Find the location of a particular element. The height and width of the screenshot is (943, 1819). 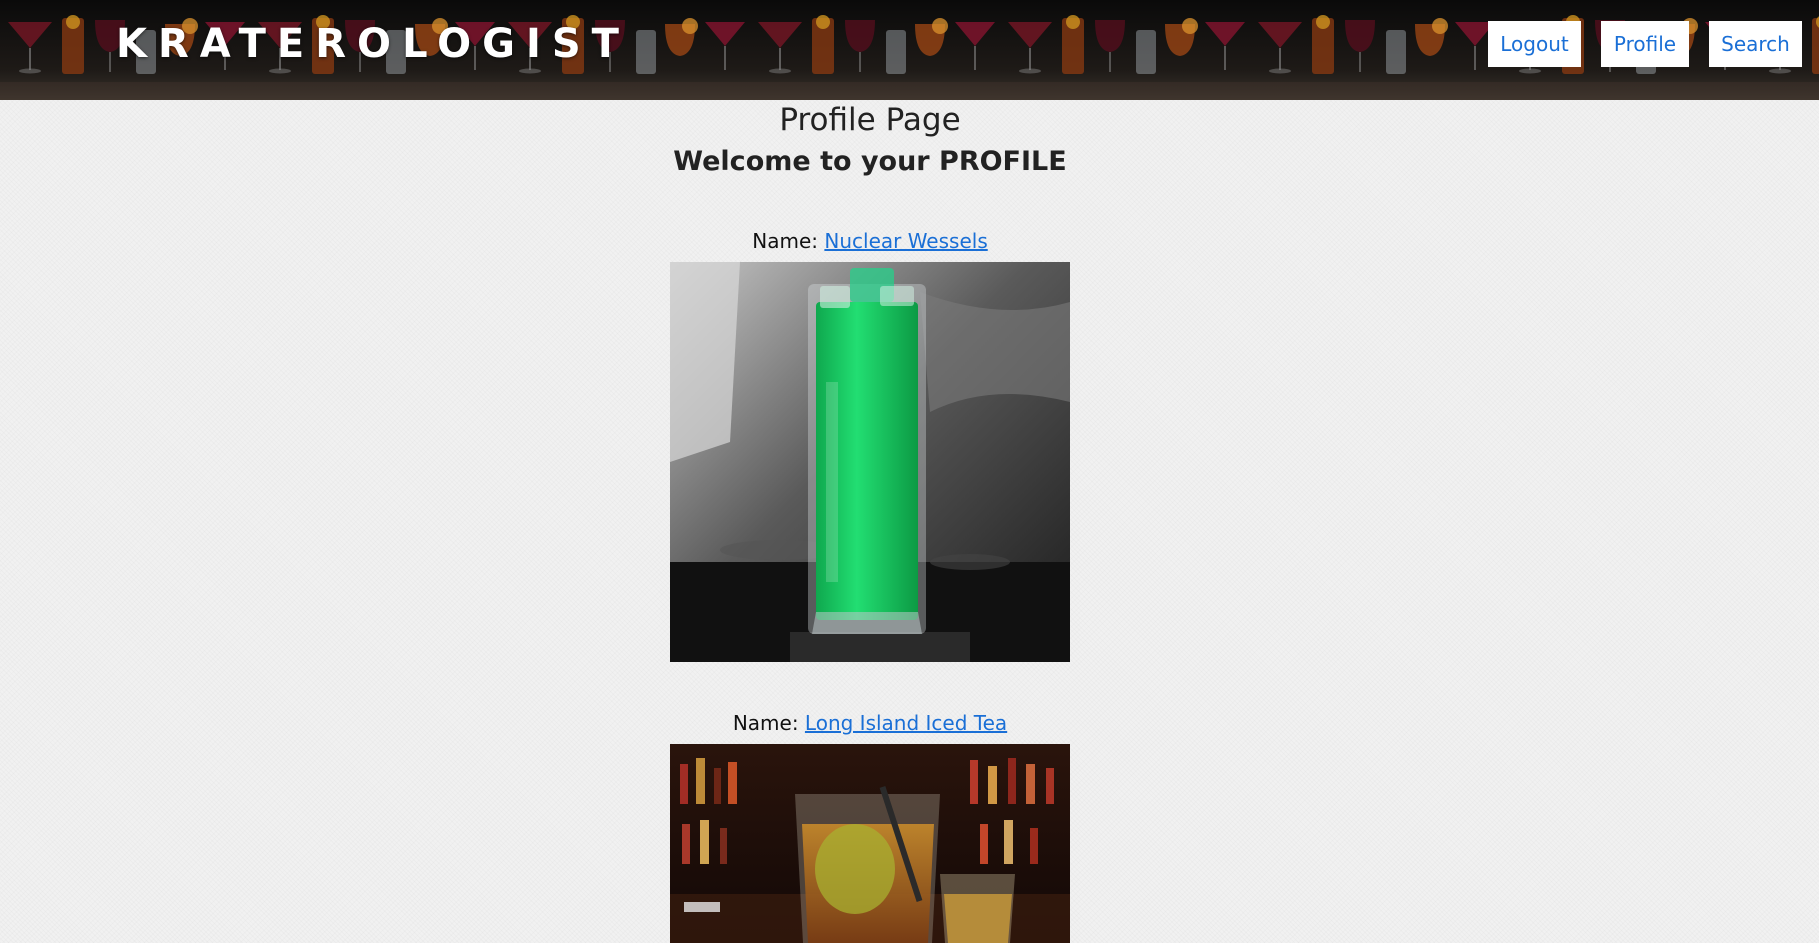

drink-link-long-island-iced-tea: Long Island Iced Tea is located at coordinates (906, 723).